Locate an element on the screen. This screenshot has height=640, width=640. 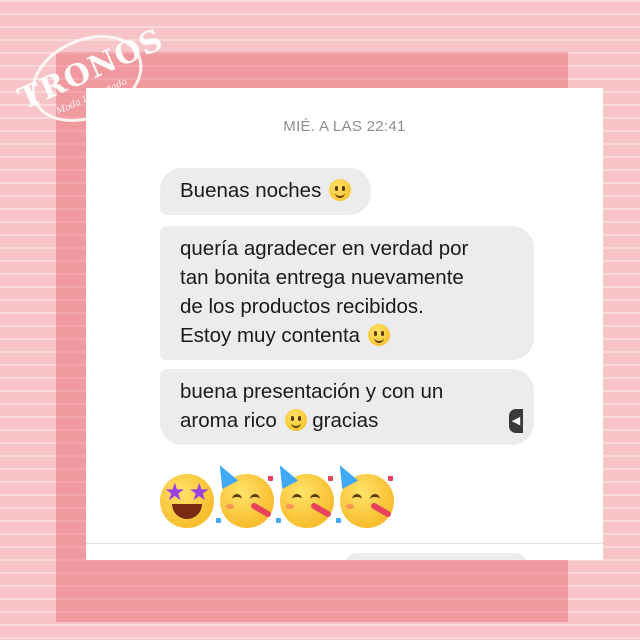
message-line: tan bonita entrega nuevamente is located at coordinates (322, 277).